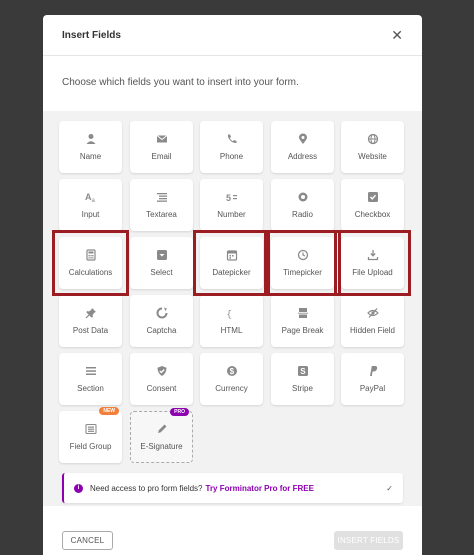 The image size is (474, 555). What do you see at coordinates (231, 379) in the screenshot?
I see `field-tile-currency: $ Currency` at bounding box center [231, 379].